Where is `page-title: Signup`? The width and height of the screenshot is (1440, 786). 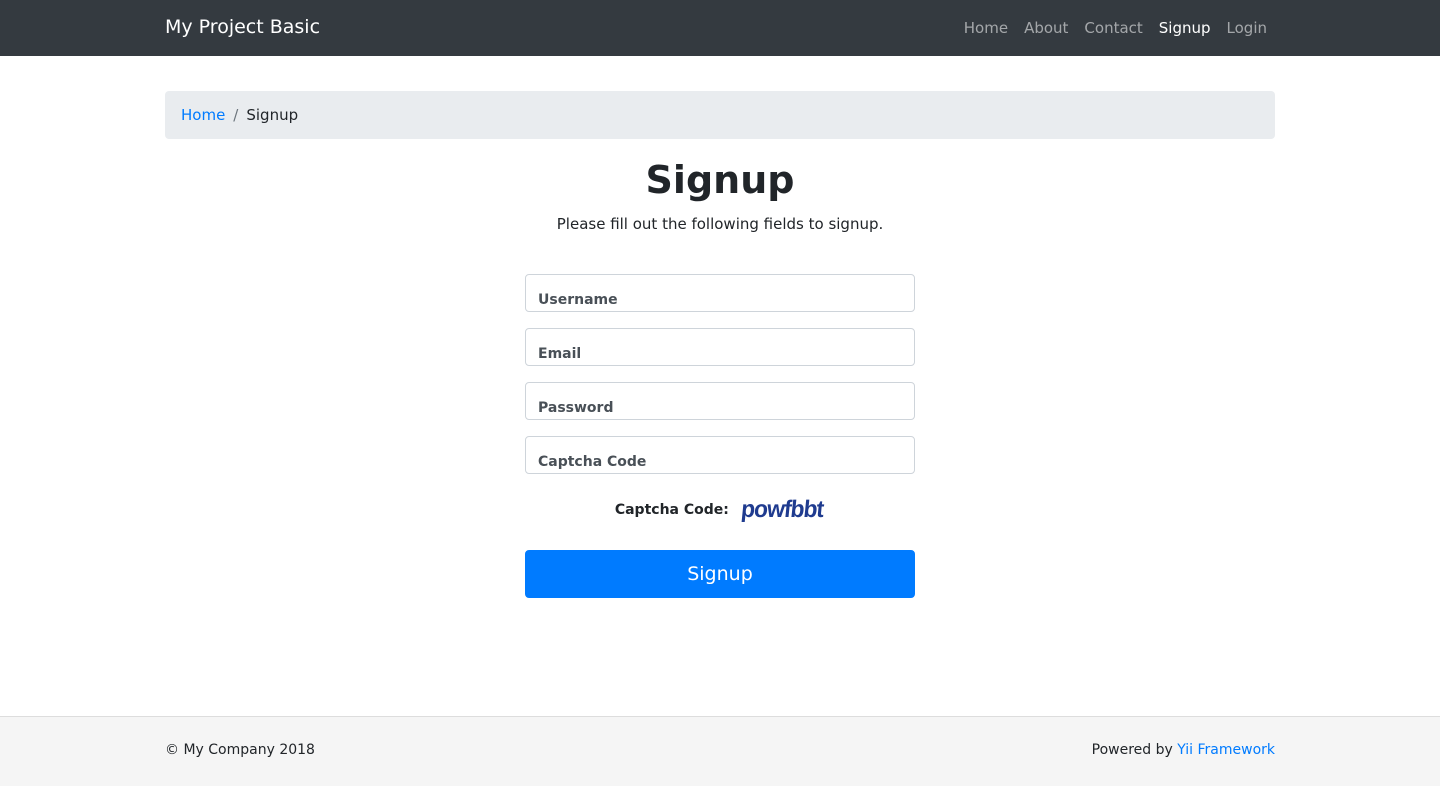
page-title: Signup is located at coordinates (720, 180).